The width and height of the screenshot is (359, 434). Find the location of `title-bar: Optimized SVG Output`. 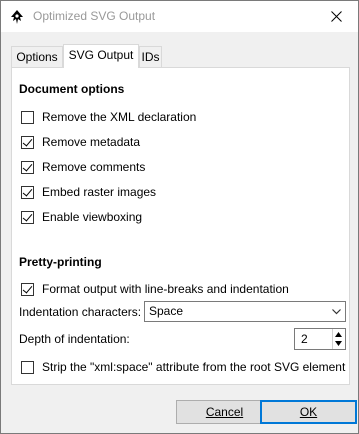

title-bar: Optimized SVG Output is located at coordinates (179, 16).